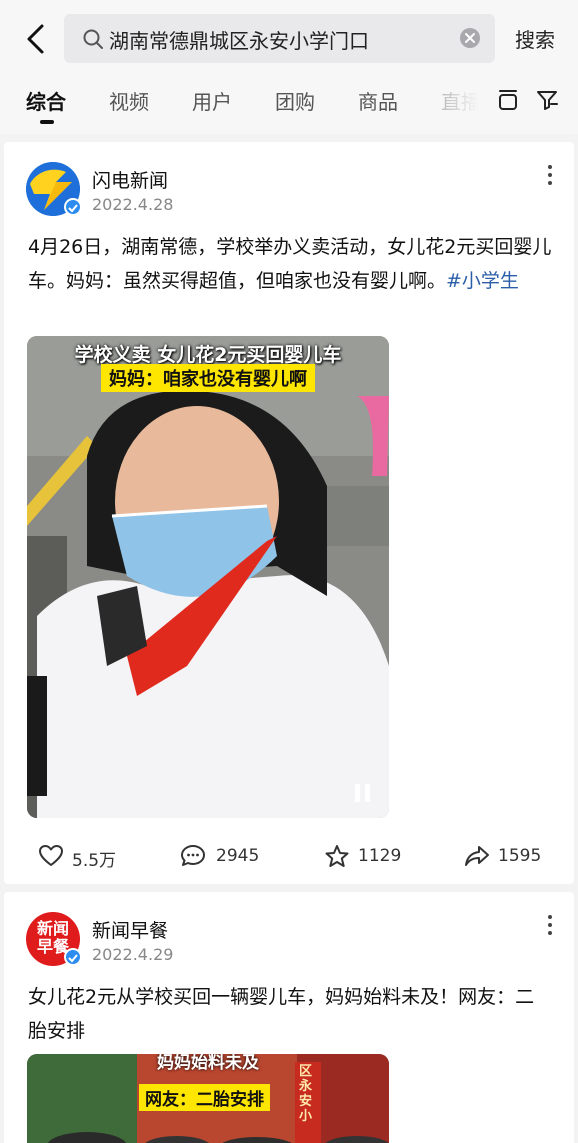 The width and height of the screenshot is (578, 1143). Describe the element at coordinates (93, 39) in the screenshot. I see `search-icon` at that location.